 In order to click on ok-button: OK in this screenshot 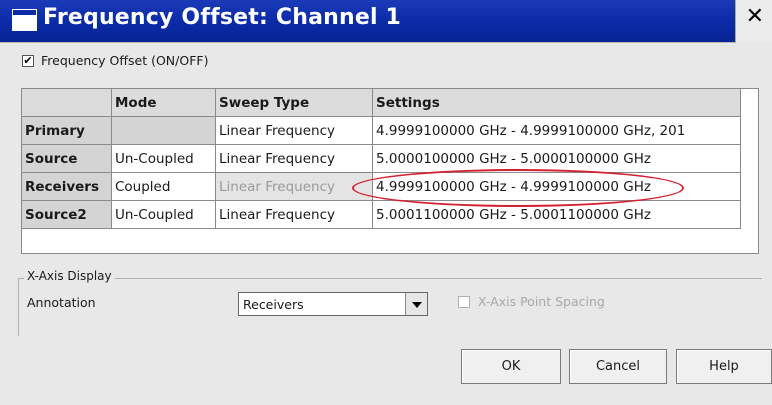, I will do `click(511, 366)`.